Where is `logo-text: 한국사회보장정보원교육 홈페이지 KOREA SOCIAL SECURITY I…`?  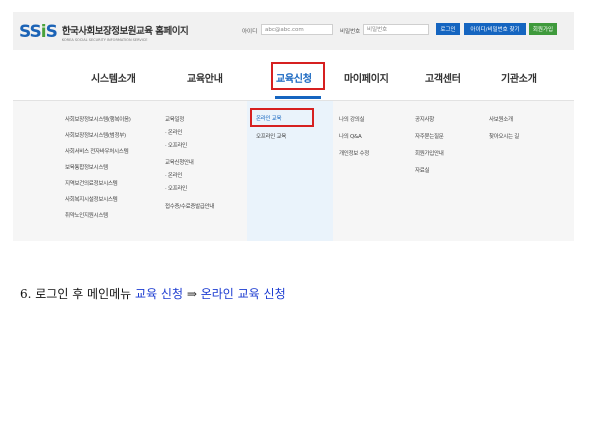 logo-text: 한국사회보장정보원교육 홈페이지 KOREA SOCIAL SECURITY I… is located at coordinates (125, 32).